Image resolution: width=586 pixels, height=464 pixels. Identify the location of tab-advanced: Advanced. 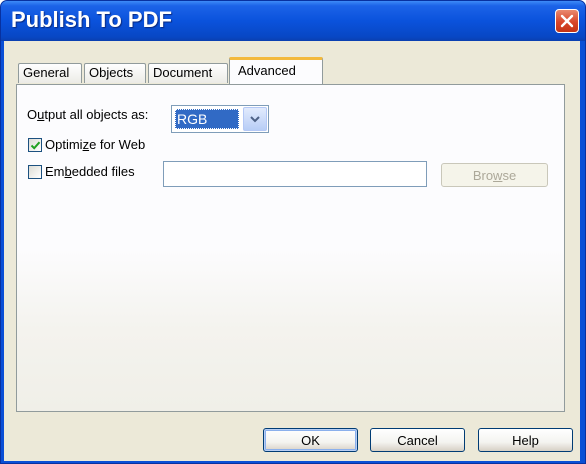
(276, 70).